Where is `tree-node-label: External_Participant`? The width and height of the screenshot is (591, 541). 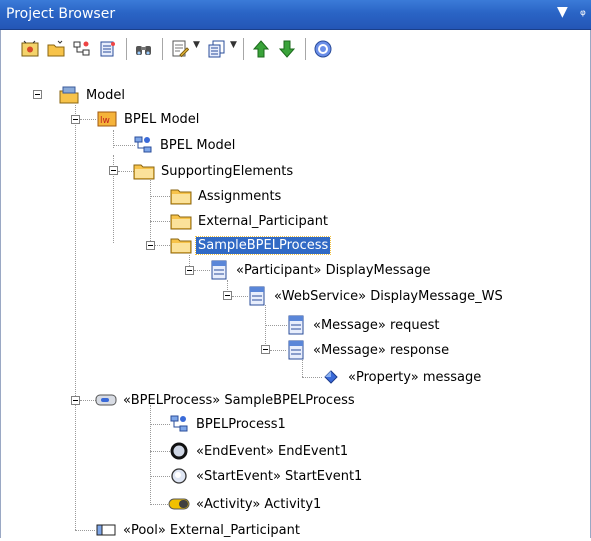 tree-node-label: External_Participant is located at coordinates (263, 221).